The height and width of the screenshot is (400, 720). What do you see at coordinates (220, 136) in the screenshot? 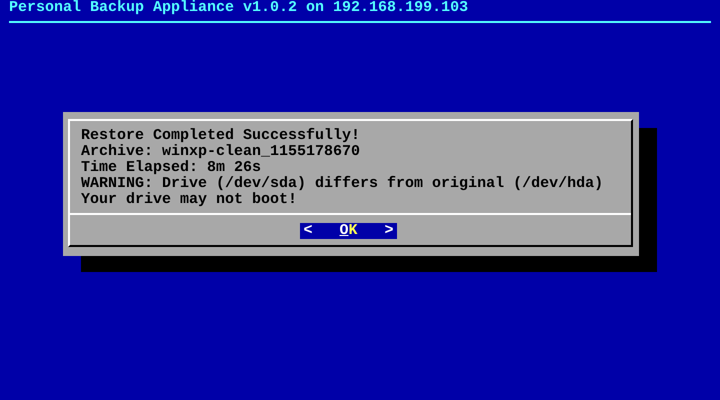
I see `message-text: Restore Completed Successfully!` at bounding box center [220, 136].